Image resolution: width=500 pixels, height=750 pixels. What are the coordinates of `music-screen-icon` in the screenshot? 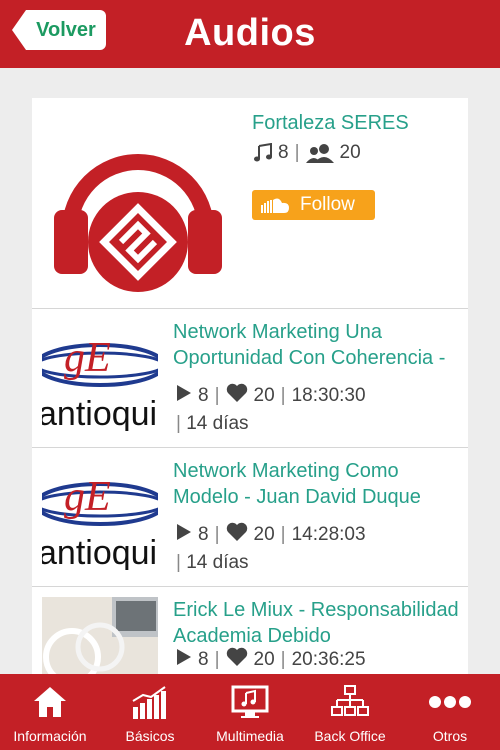 It's located at (250, 702).